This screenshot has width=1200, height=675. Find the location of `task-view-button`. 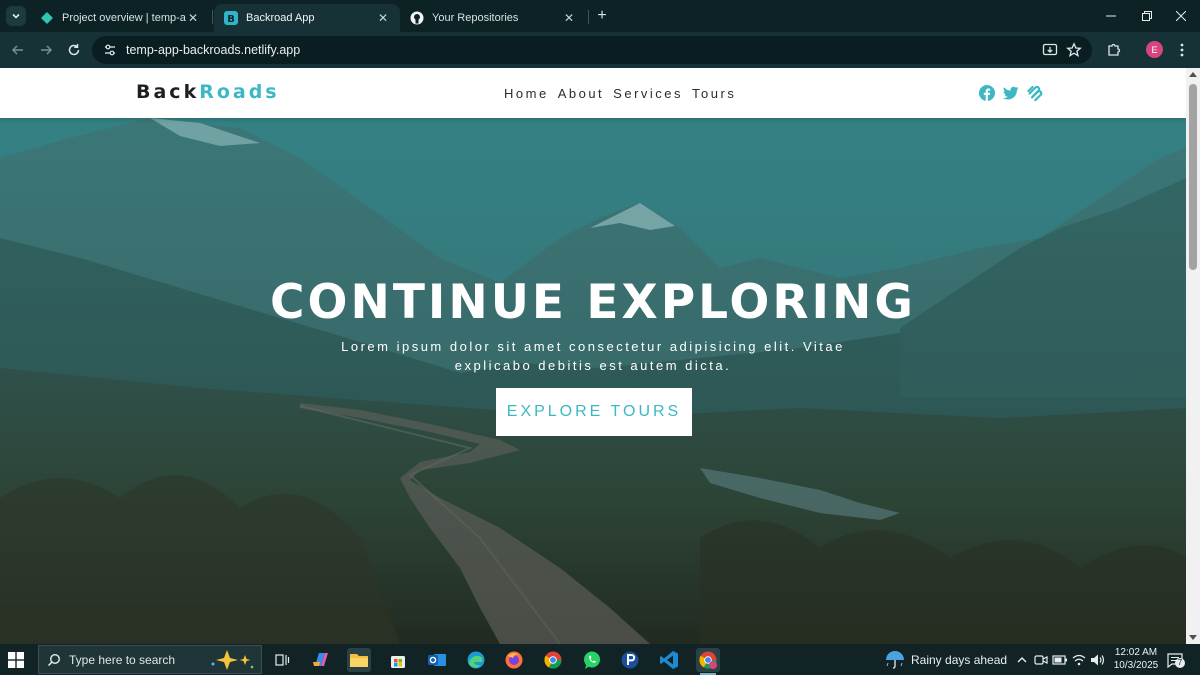

task-view-button is located at coordinates (282, 660).